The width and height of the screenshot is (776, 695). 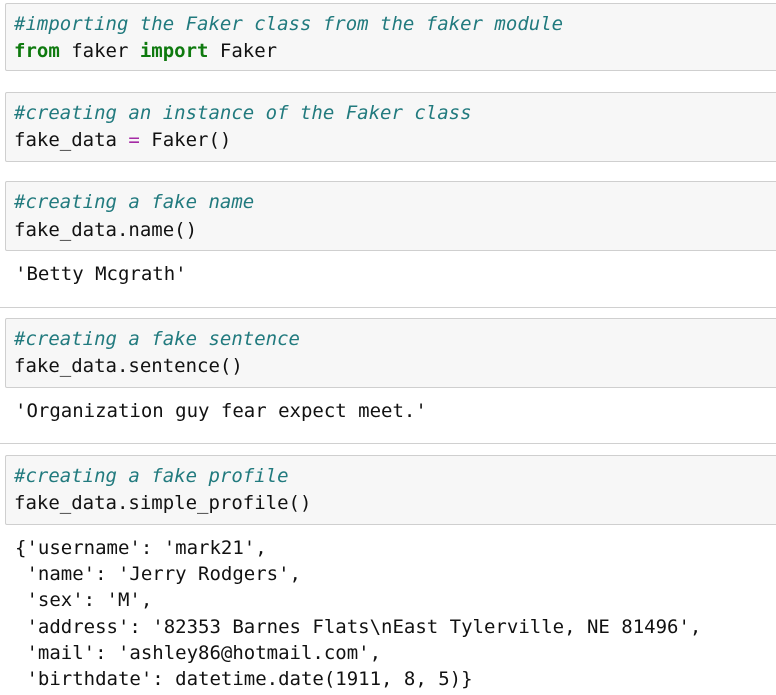 I want to click on code-line: from faker import Faker, so click(x=145, y=51).